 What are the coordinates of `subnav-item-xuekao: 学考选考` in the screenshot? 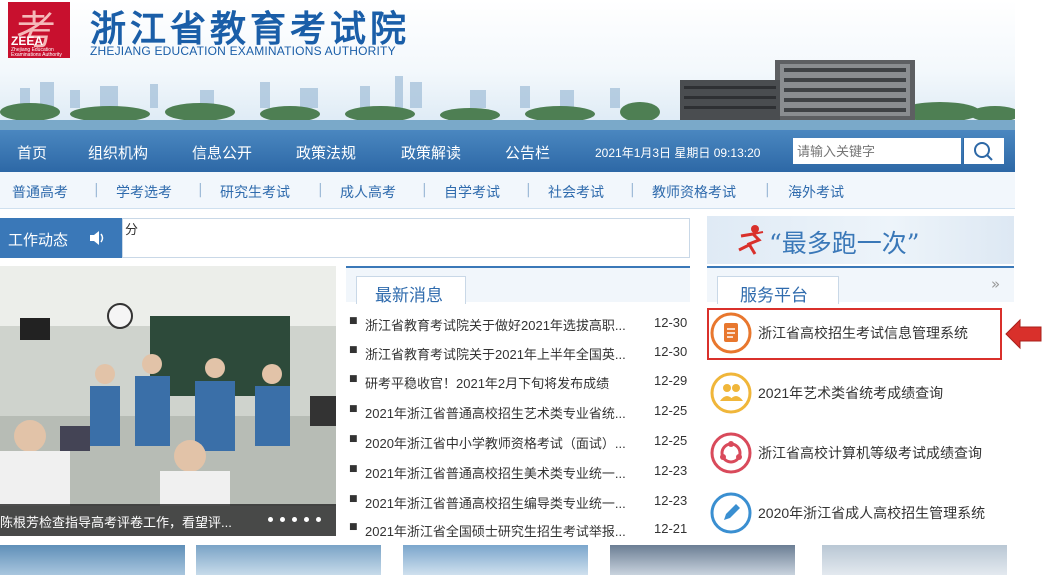 It's located at (144, 192).